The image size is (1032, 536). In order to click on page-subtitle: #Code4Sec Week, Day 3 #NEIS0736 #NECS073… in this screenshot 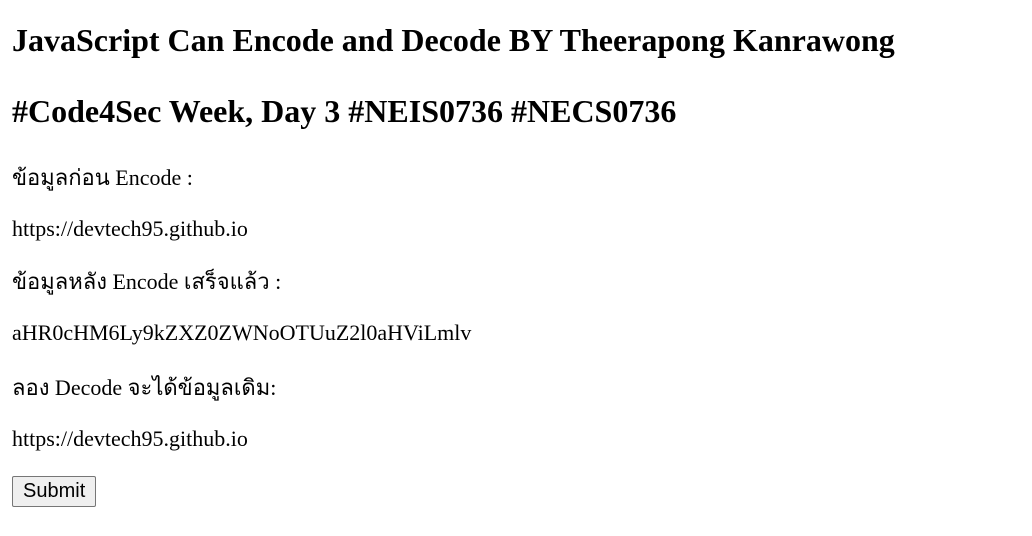, I will do `click(344, 111)`.